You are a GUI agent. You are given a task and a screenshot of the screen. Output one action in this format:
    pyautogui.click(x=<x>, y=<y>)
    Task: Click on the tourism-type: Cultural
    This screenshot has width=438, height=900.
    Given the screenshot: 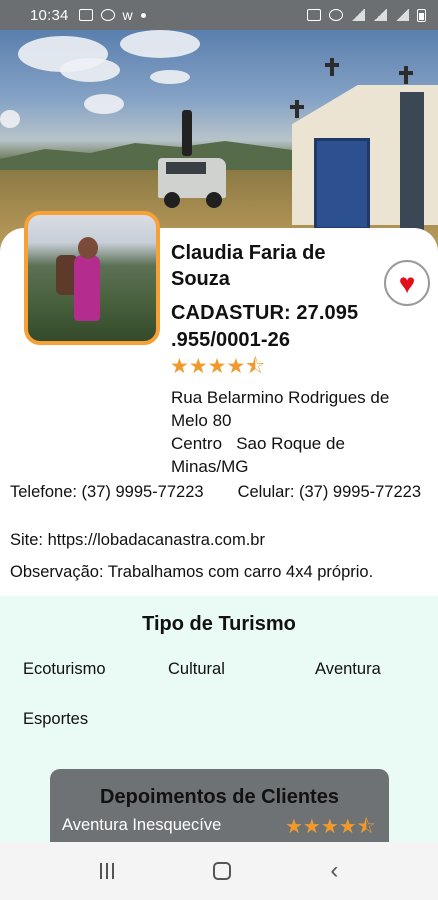 What is the action you would take?
    pyautogui.click(x=196, y=669)
    